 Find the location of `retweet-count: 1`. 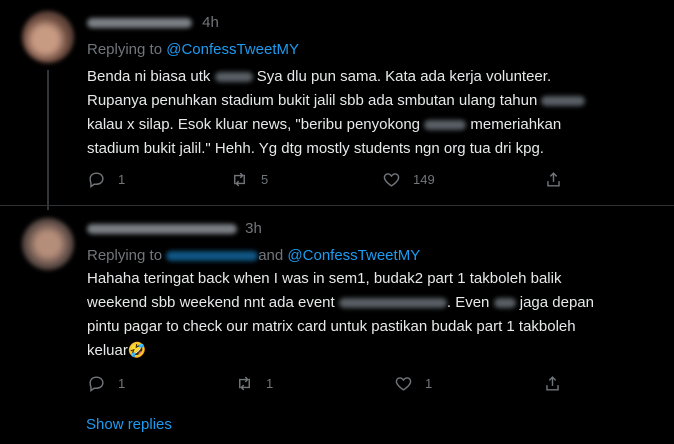

retweet-count: 1 is located at coordinates (270, 383).